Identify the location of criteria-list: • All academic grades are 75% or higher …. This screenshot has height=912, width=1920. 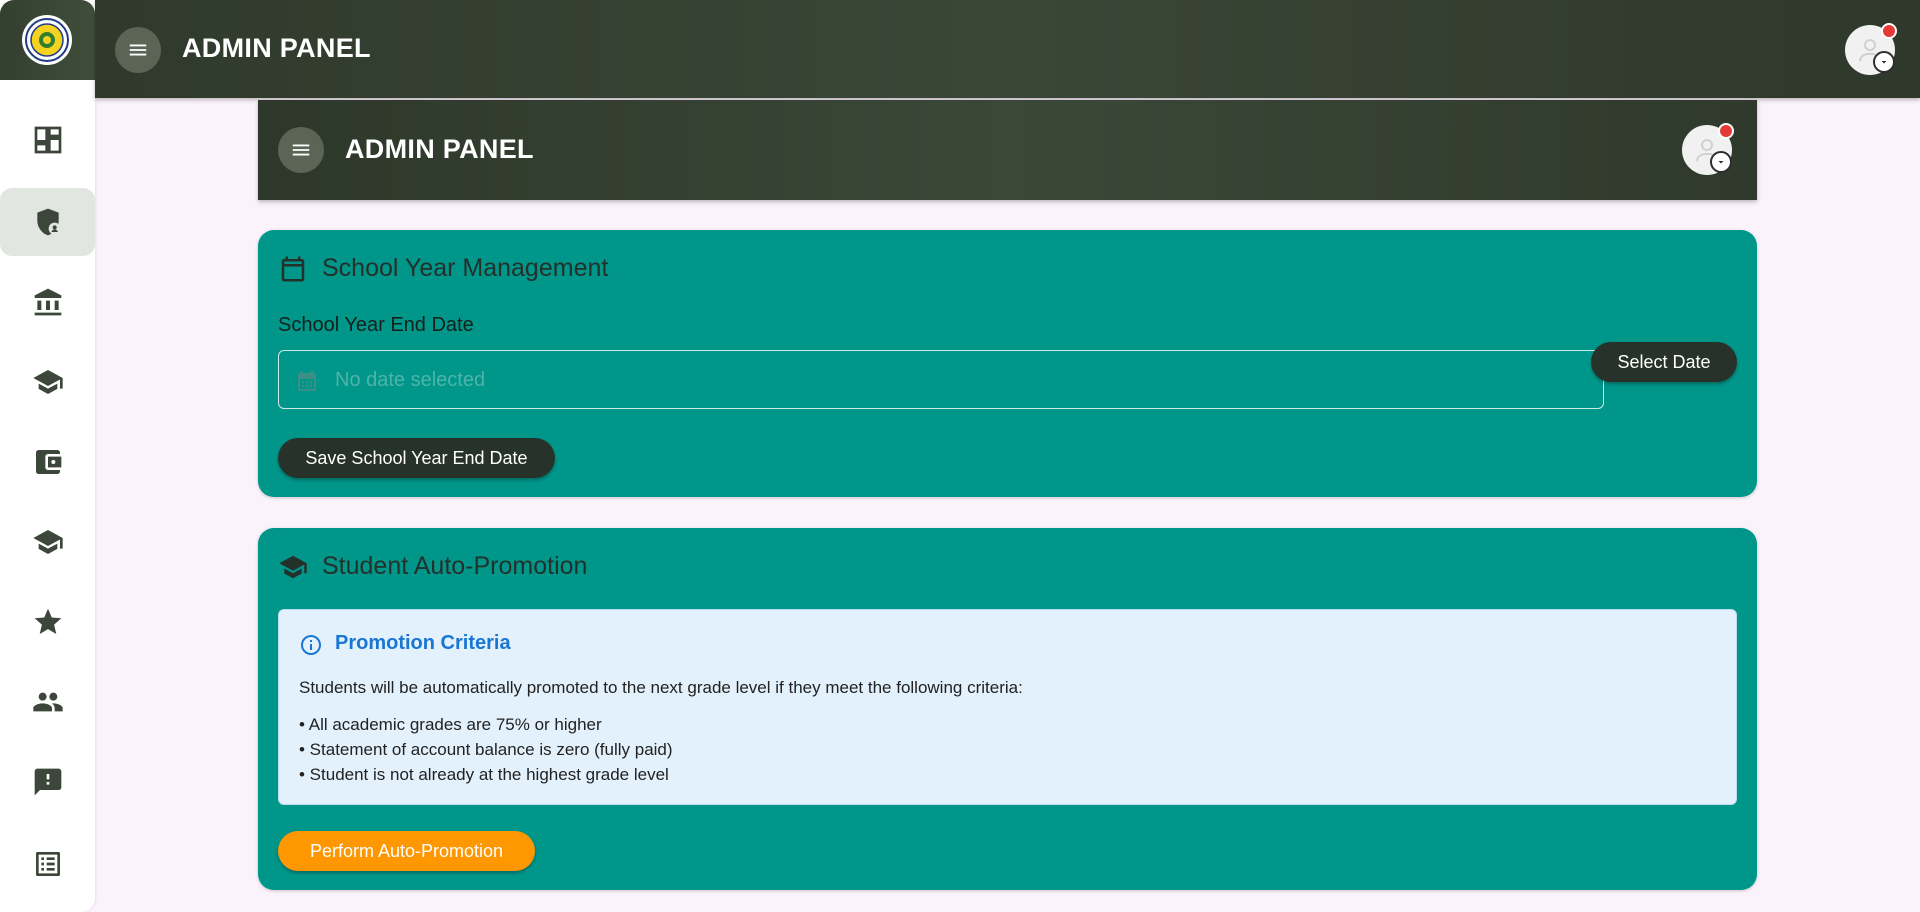
(486, 749).